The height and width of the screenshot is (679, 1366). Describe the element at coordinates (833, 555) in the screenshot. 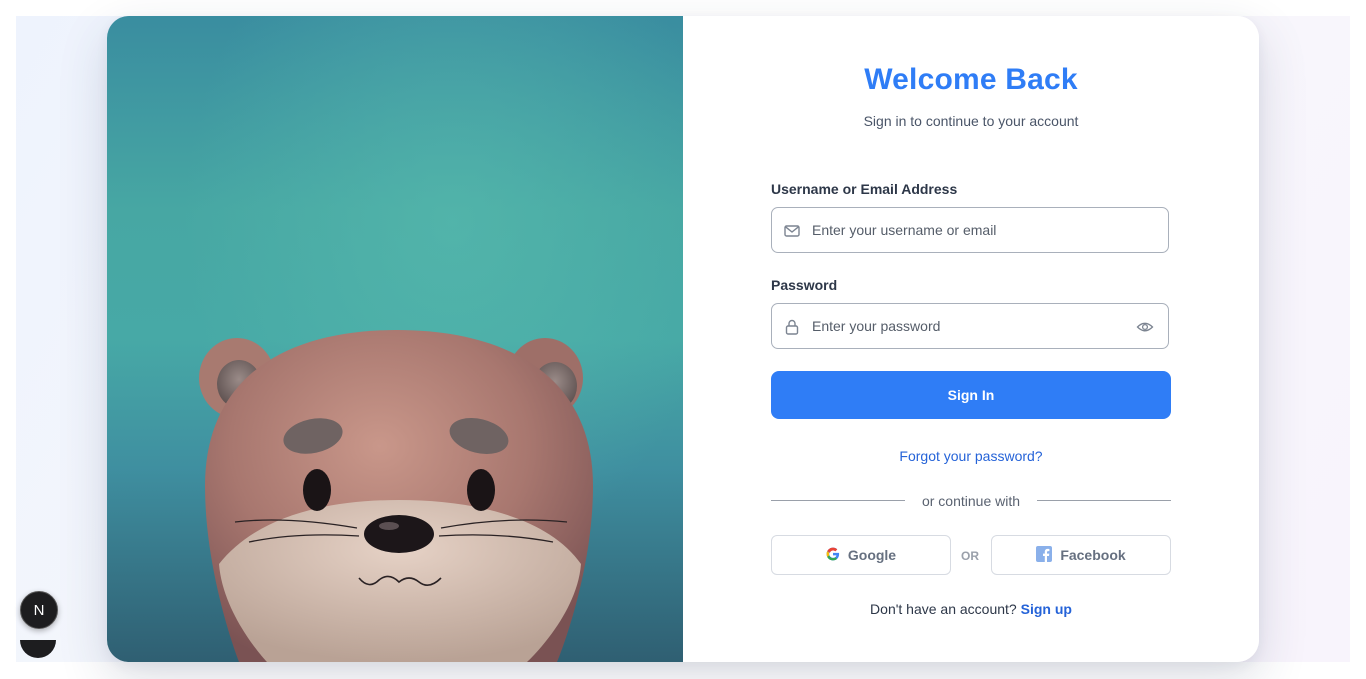

I see `google-icon` at that location.